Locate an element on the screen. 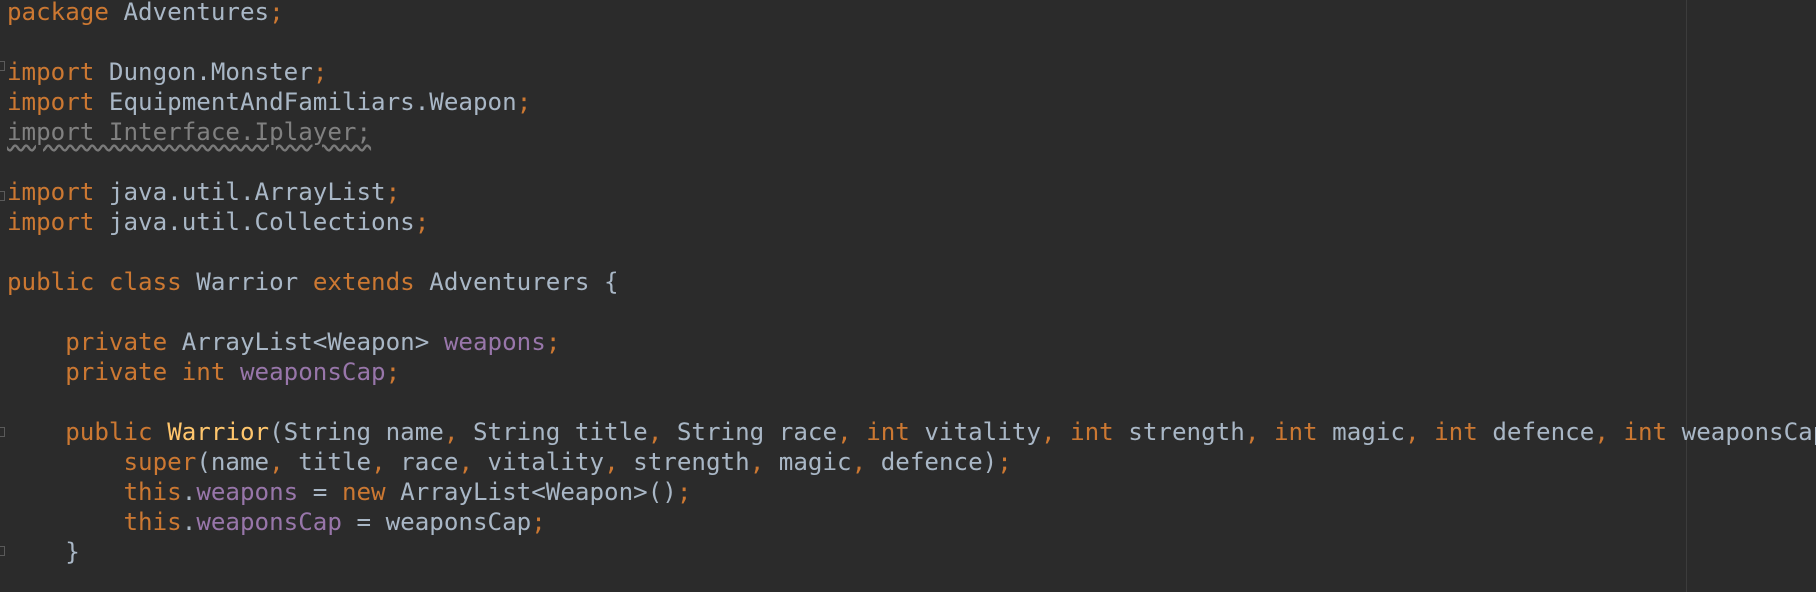 The width and height of the screenshot is (1816, 592). code-line: import EquipmentAndFamiliars.Weapon; is located at coordinates (911, 102).